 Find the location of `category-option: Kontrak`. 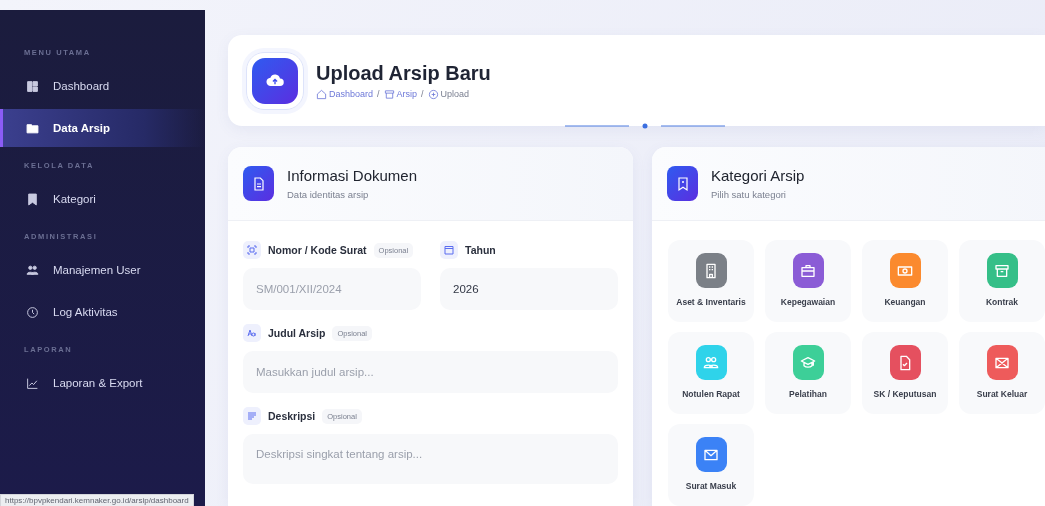

category-option: Kontrak is located at coordinates (1002, 281).